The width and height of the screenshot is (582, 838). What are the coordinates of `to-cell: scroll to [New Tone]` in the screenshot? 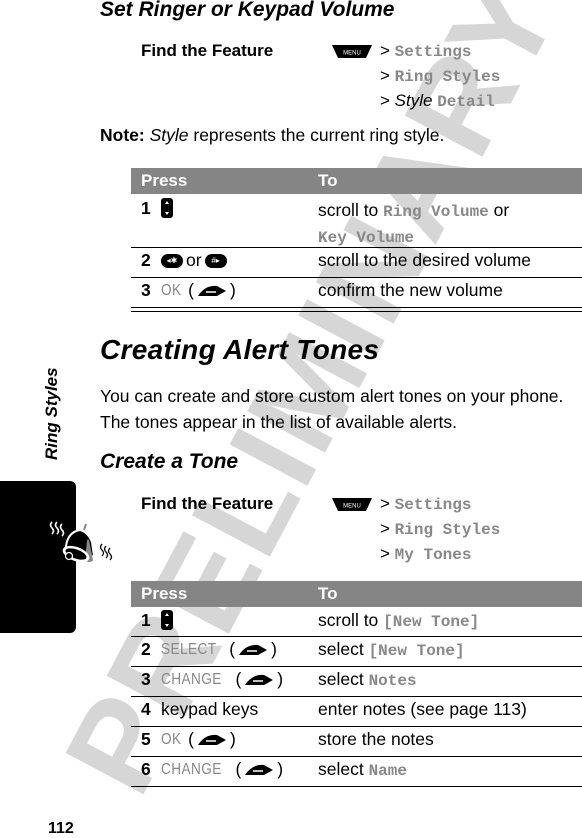 It's located at (399, 620).